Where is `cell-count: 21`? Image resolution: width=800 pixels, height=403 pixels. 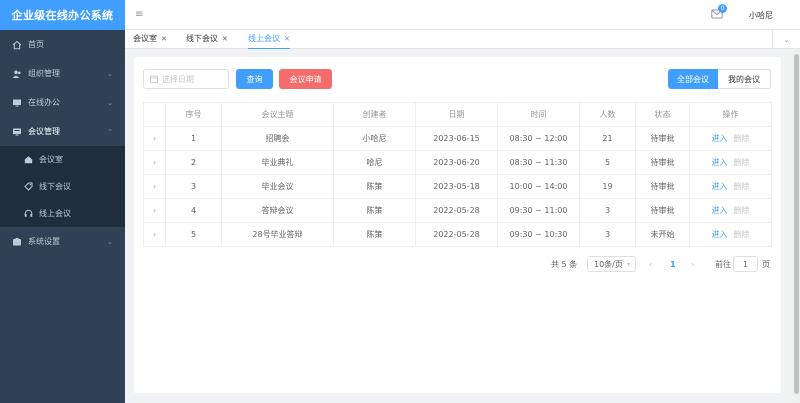
cell-count: 21 is located at coordinates (607, 138).